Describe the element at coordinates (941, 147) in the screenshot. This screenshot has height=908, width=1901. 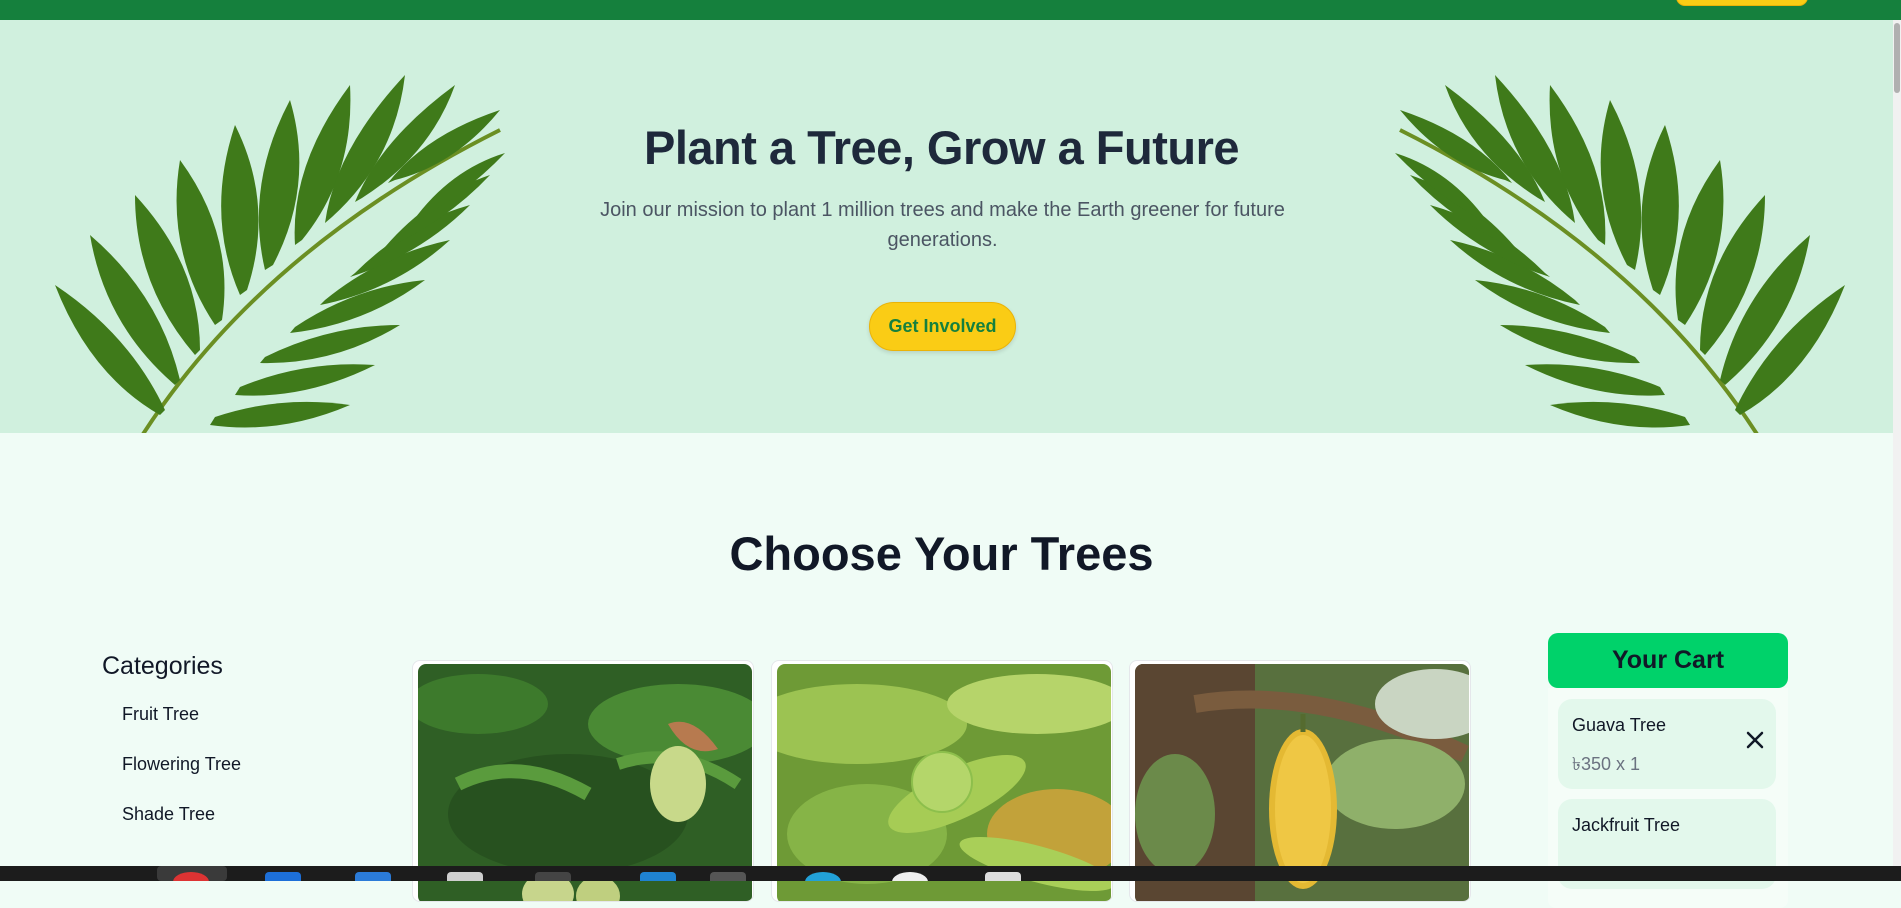
I see `hero-title: Plant a Tree, Grow a Future` at that location.